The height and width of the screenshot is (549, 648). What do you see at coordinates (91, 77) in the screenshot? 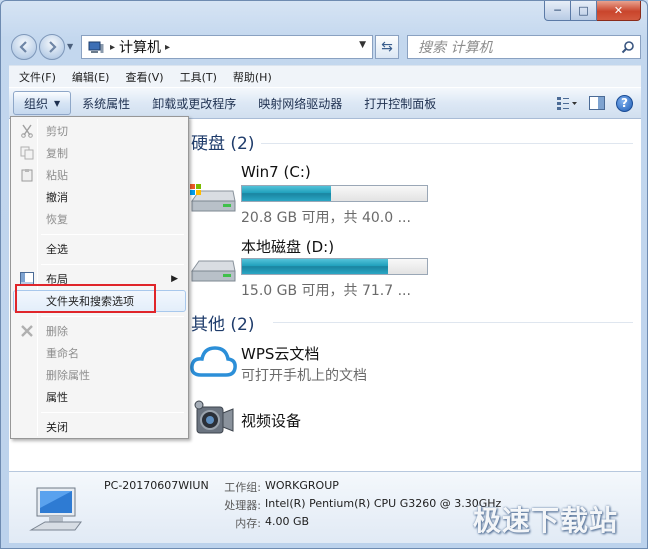
I see `menu-edit: 编辑(E)` at bounding box center [91, 77].